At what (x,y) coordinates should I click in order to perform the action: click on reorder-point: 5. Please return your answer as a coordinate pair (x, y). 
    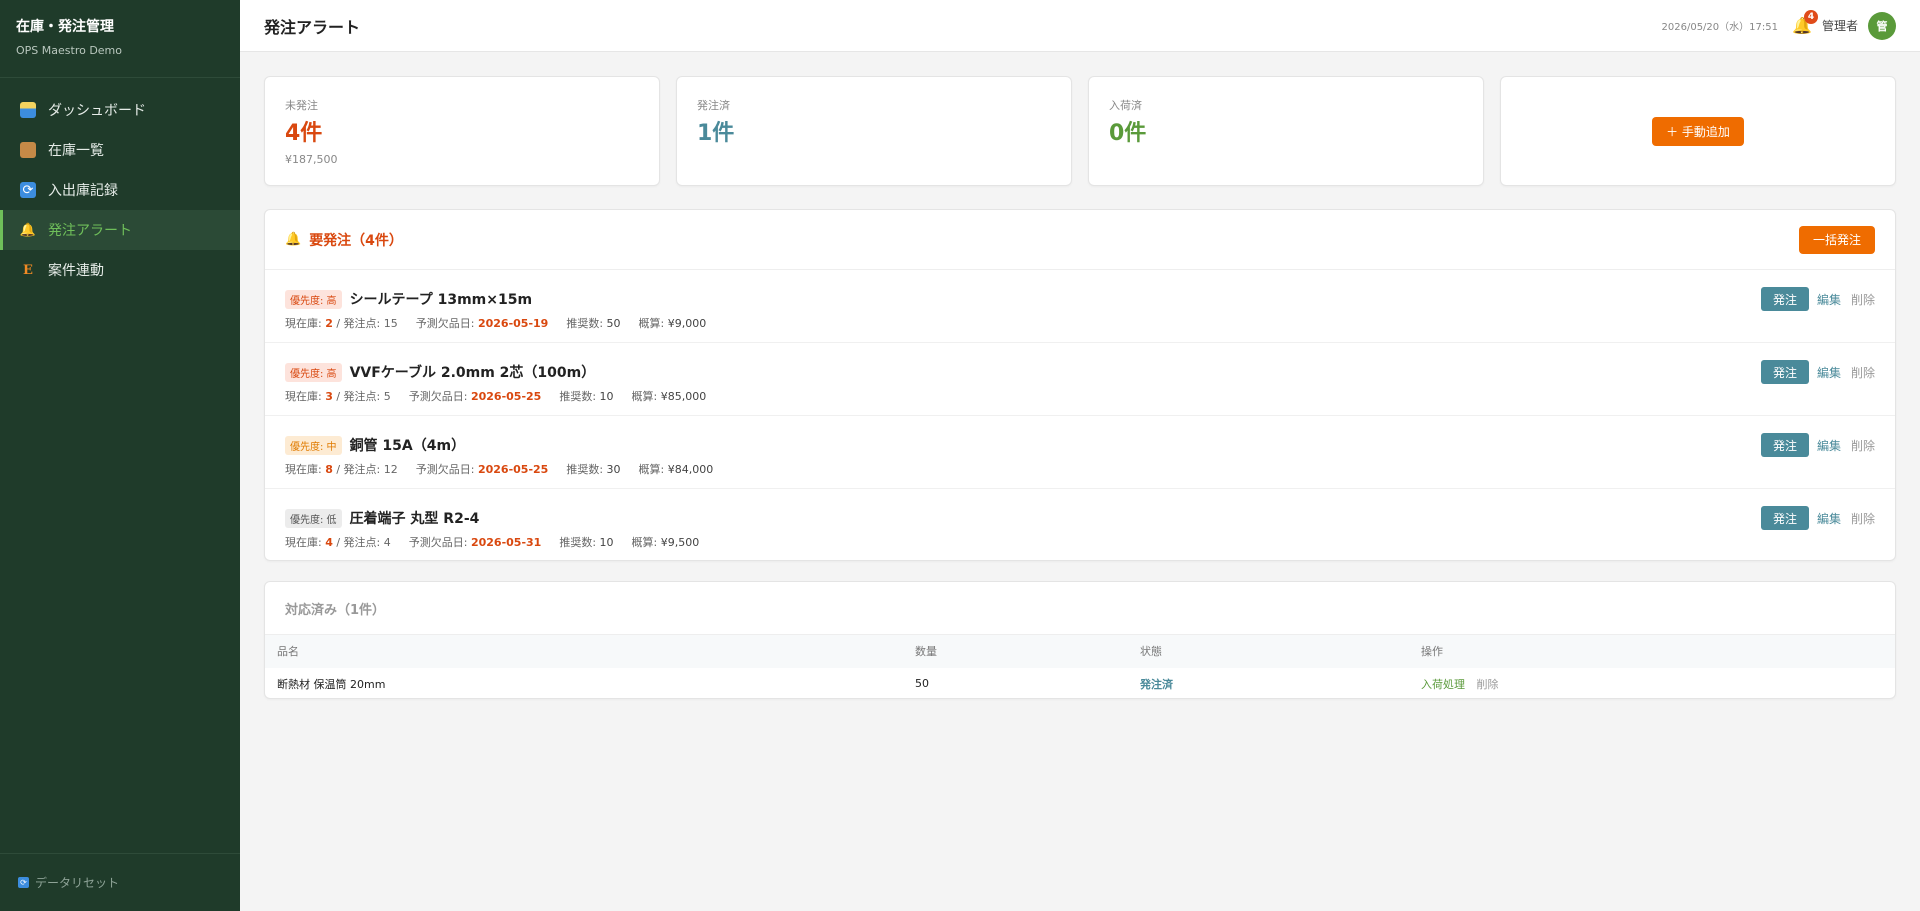
    Looking at the image, I should click on (387, 396).